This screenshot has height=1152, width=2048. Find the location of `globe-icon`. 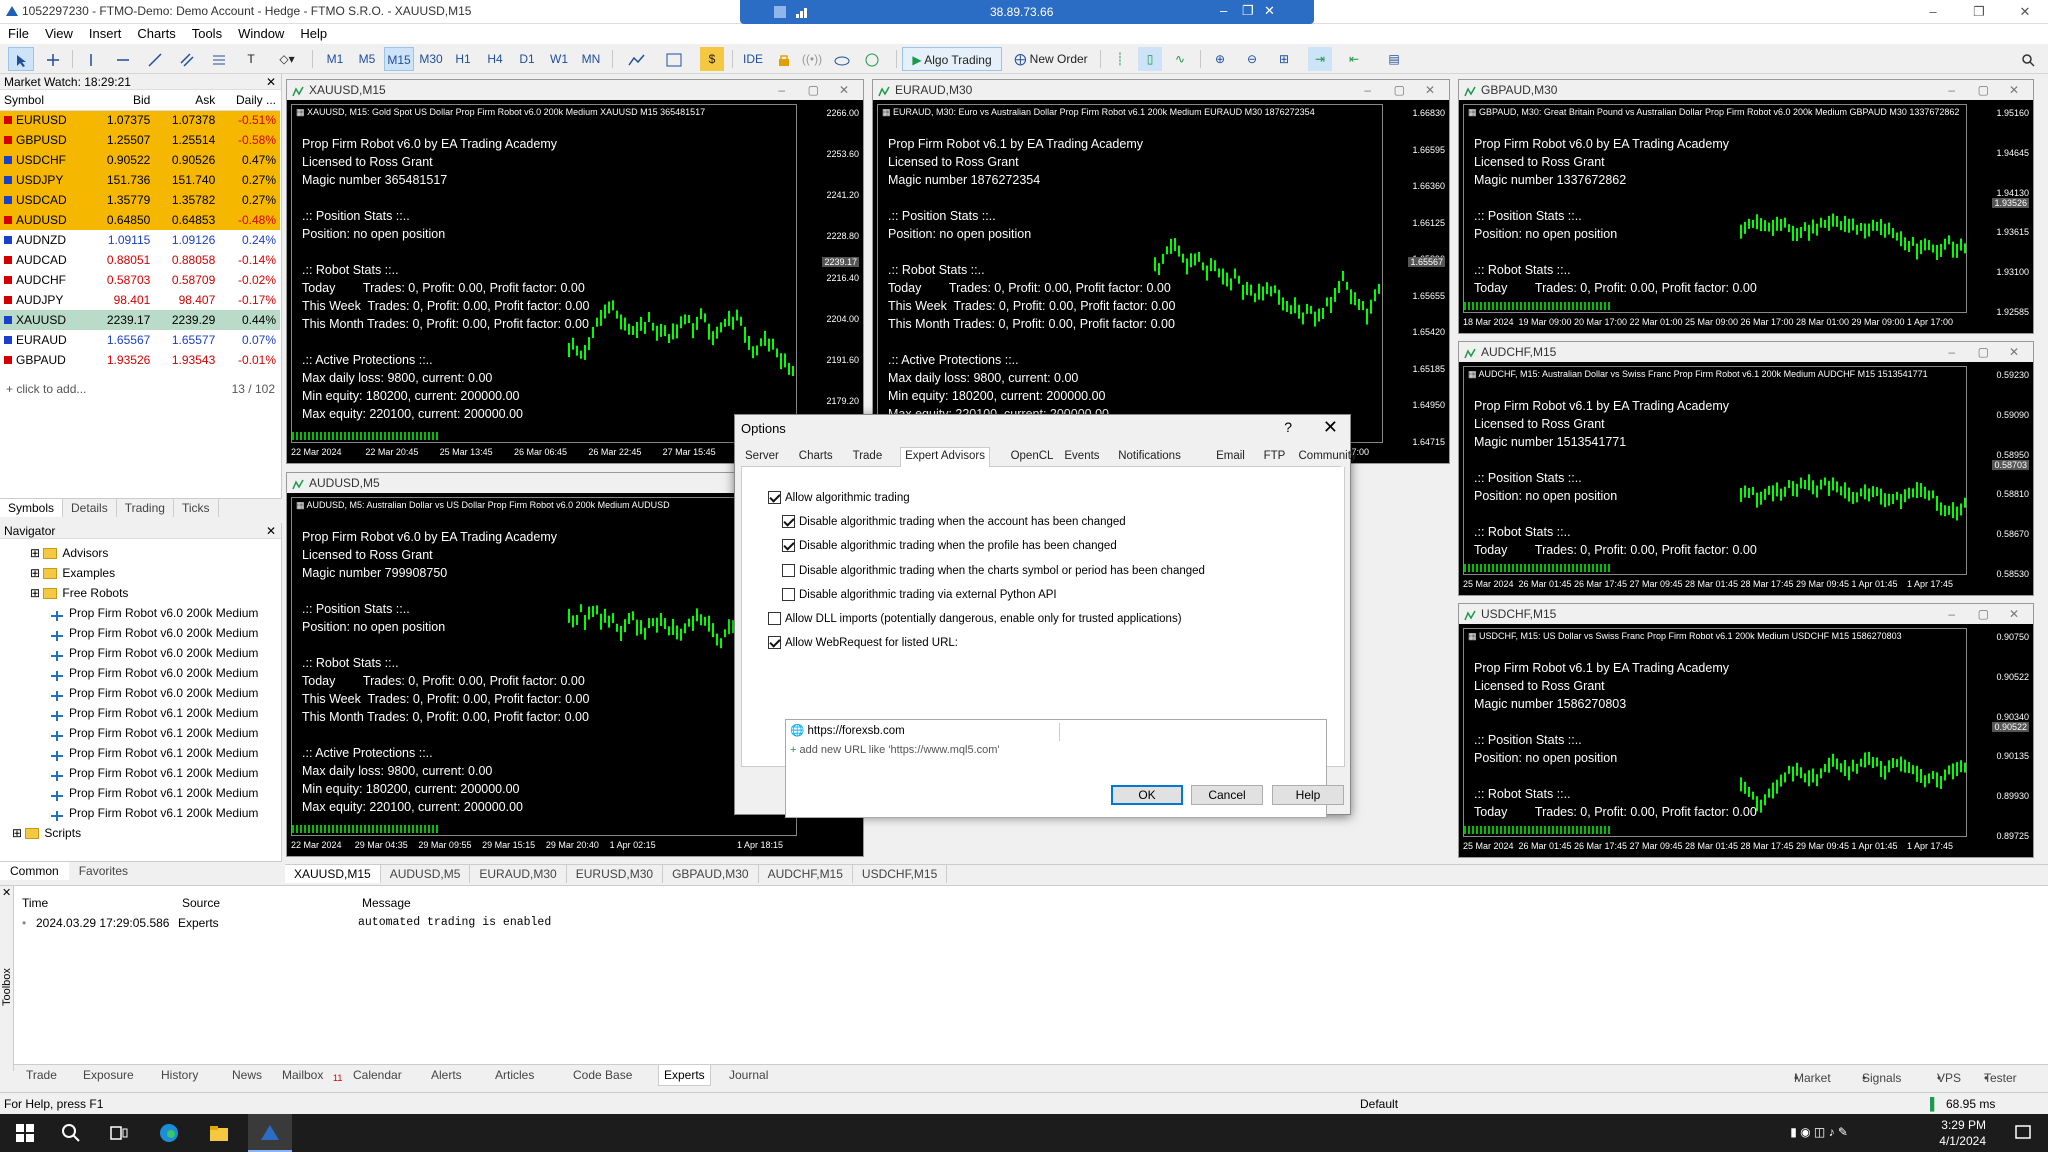

globe-icon is located at coordinates (872, 59).